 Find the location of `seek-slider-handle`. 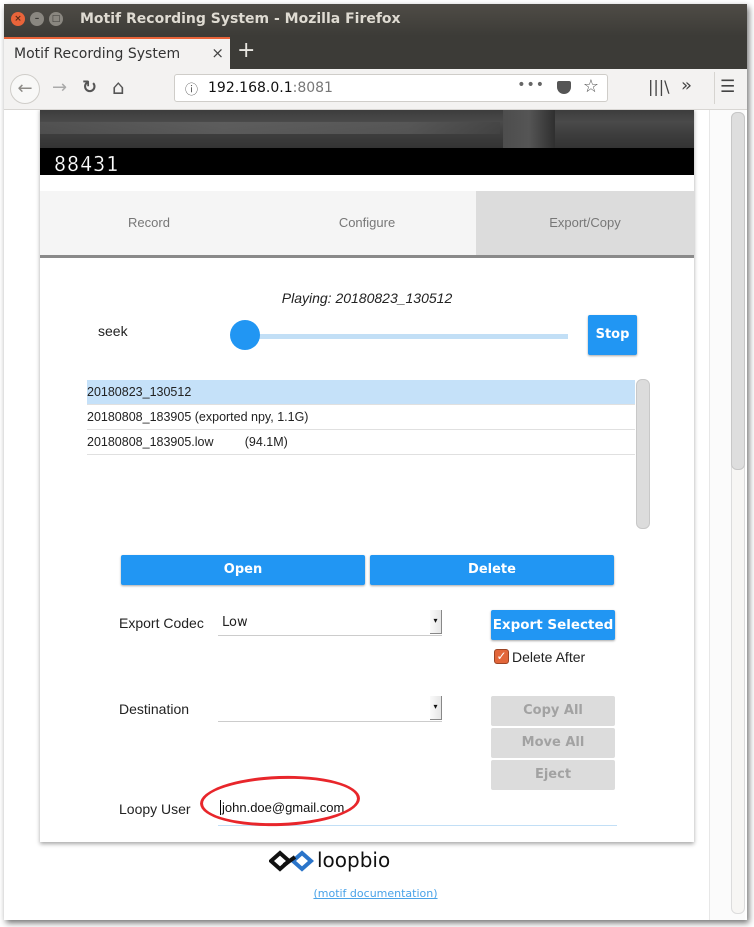

seek-slider-handle is located at coordinates (245, 335).